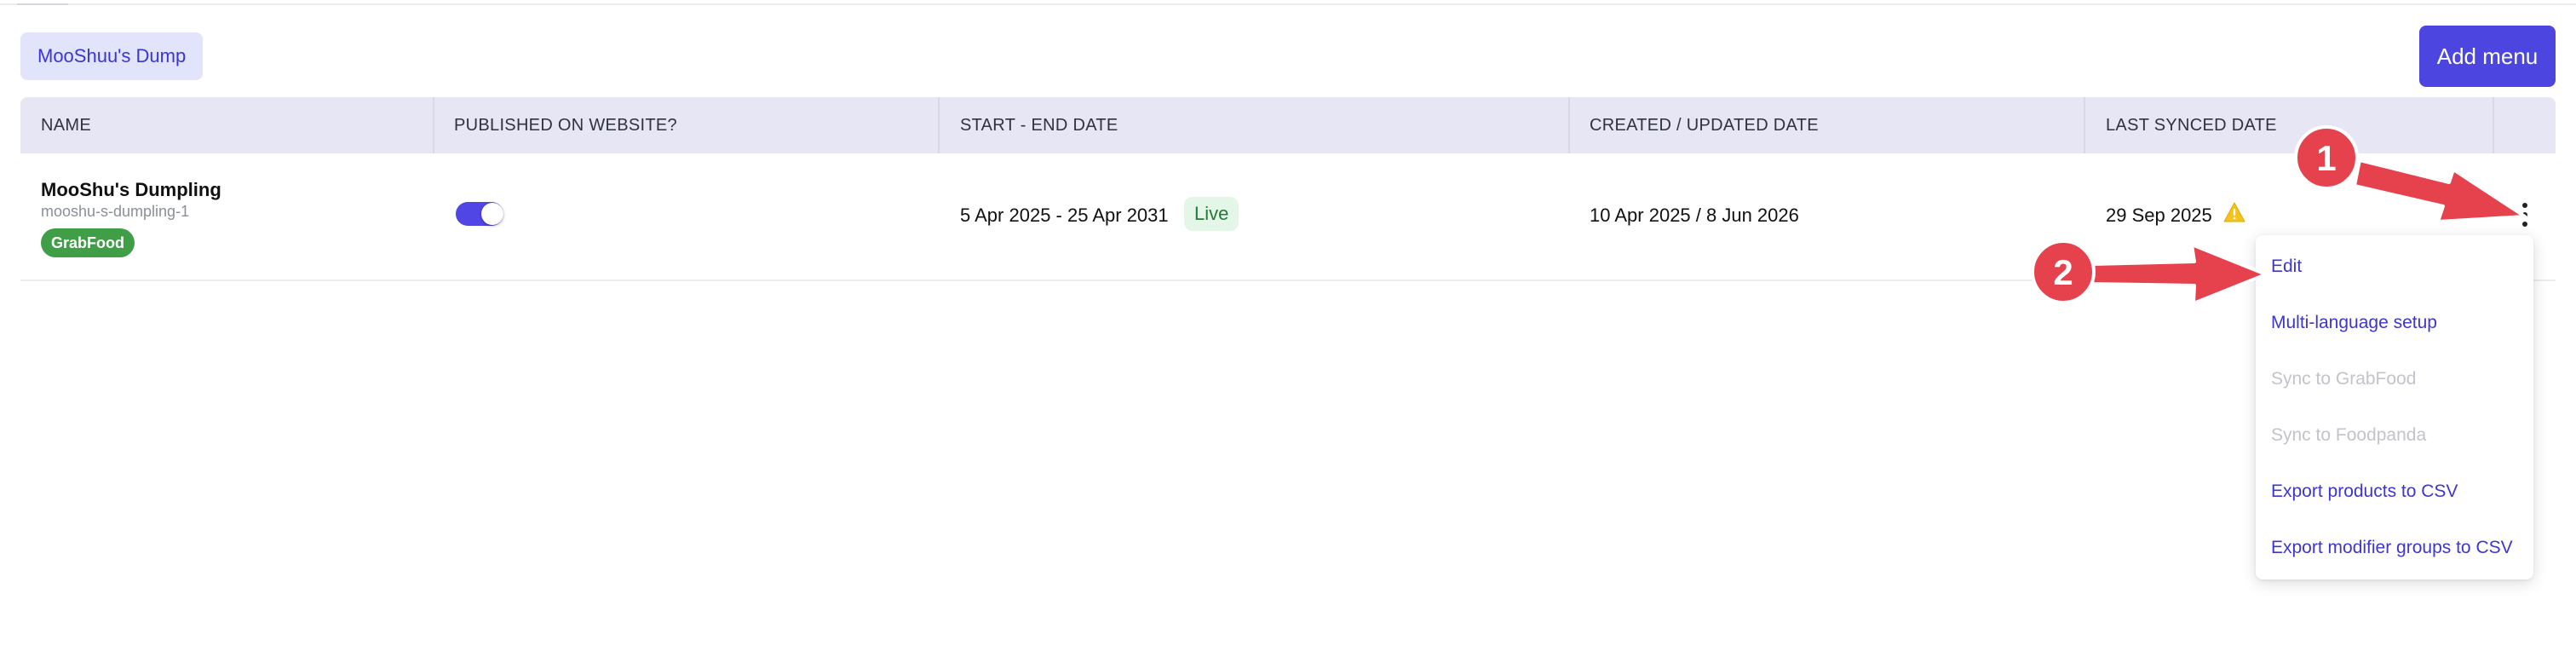 The image size is (2576, 663). What do you see at coordinates (2192, 126) in the screenshot?
I see `column-header-last-synced: LAST SYNCED DATE` at bounding box center [2192, 126].